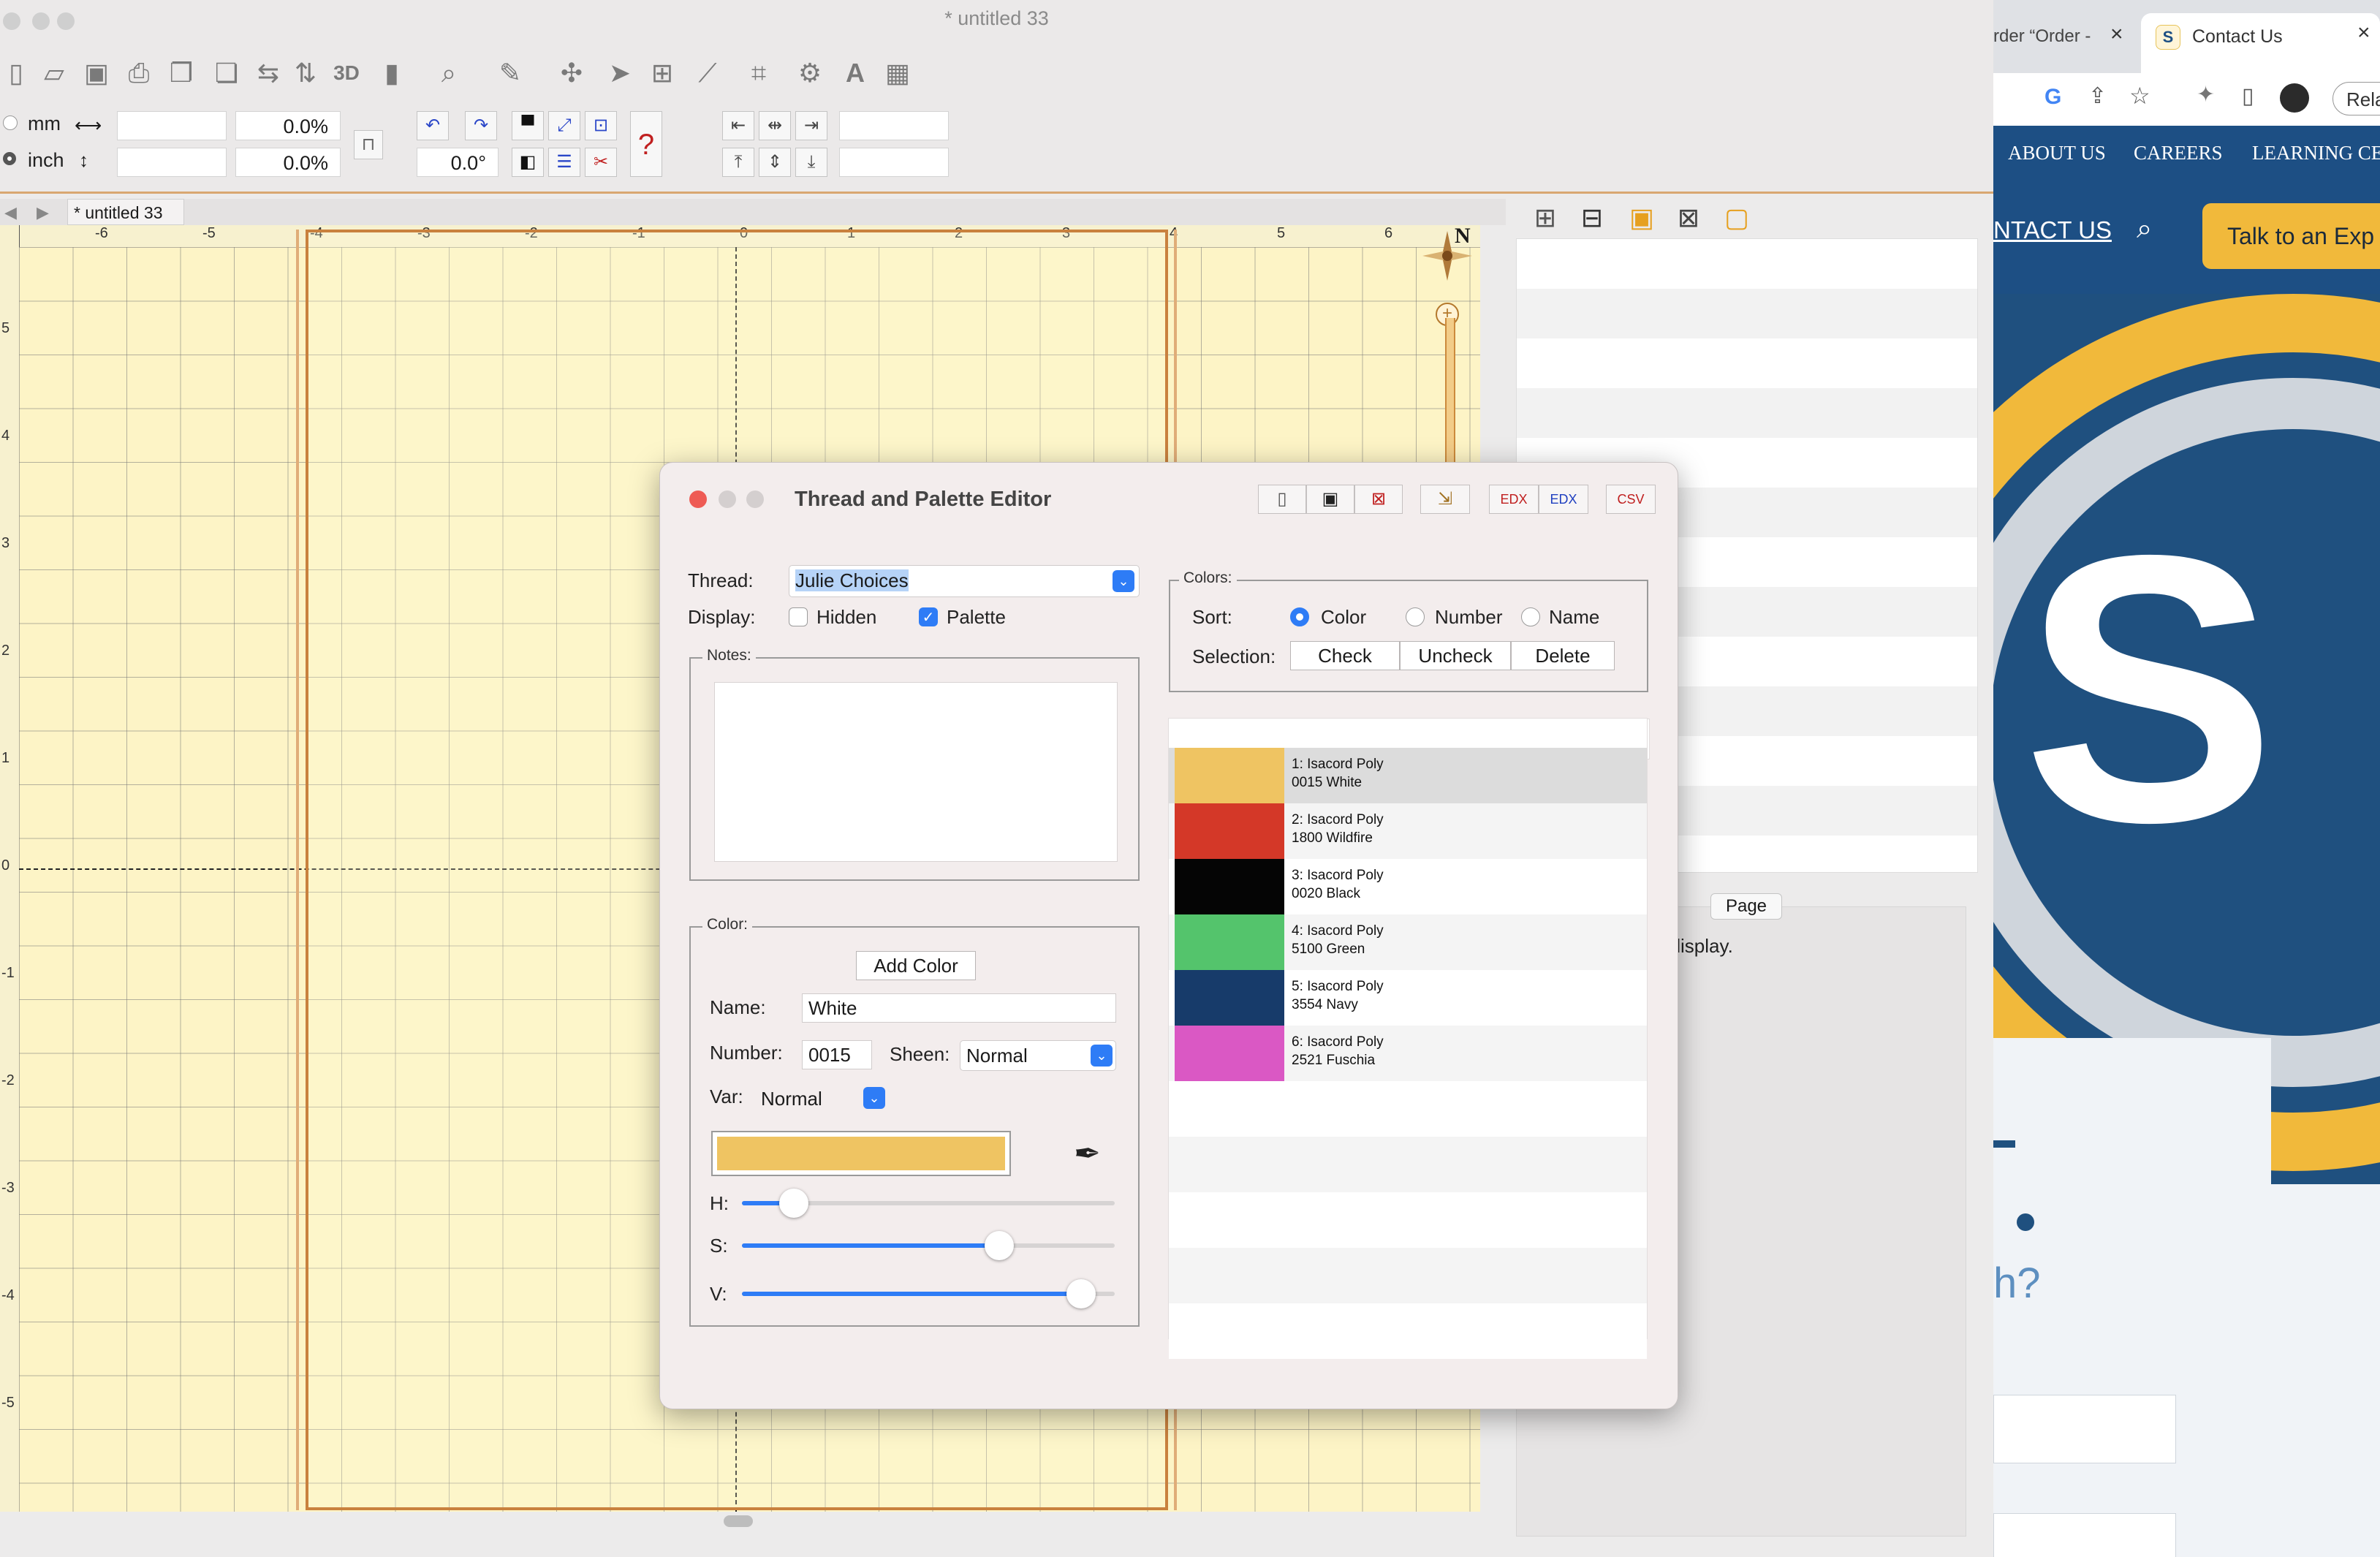 Image resolution: width=2380 pixels, height=1557 pixels. I want to click on sheen-select: Normal ⌄, so click(1038, 1055).